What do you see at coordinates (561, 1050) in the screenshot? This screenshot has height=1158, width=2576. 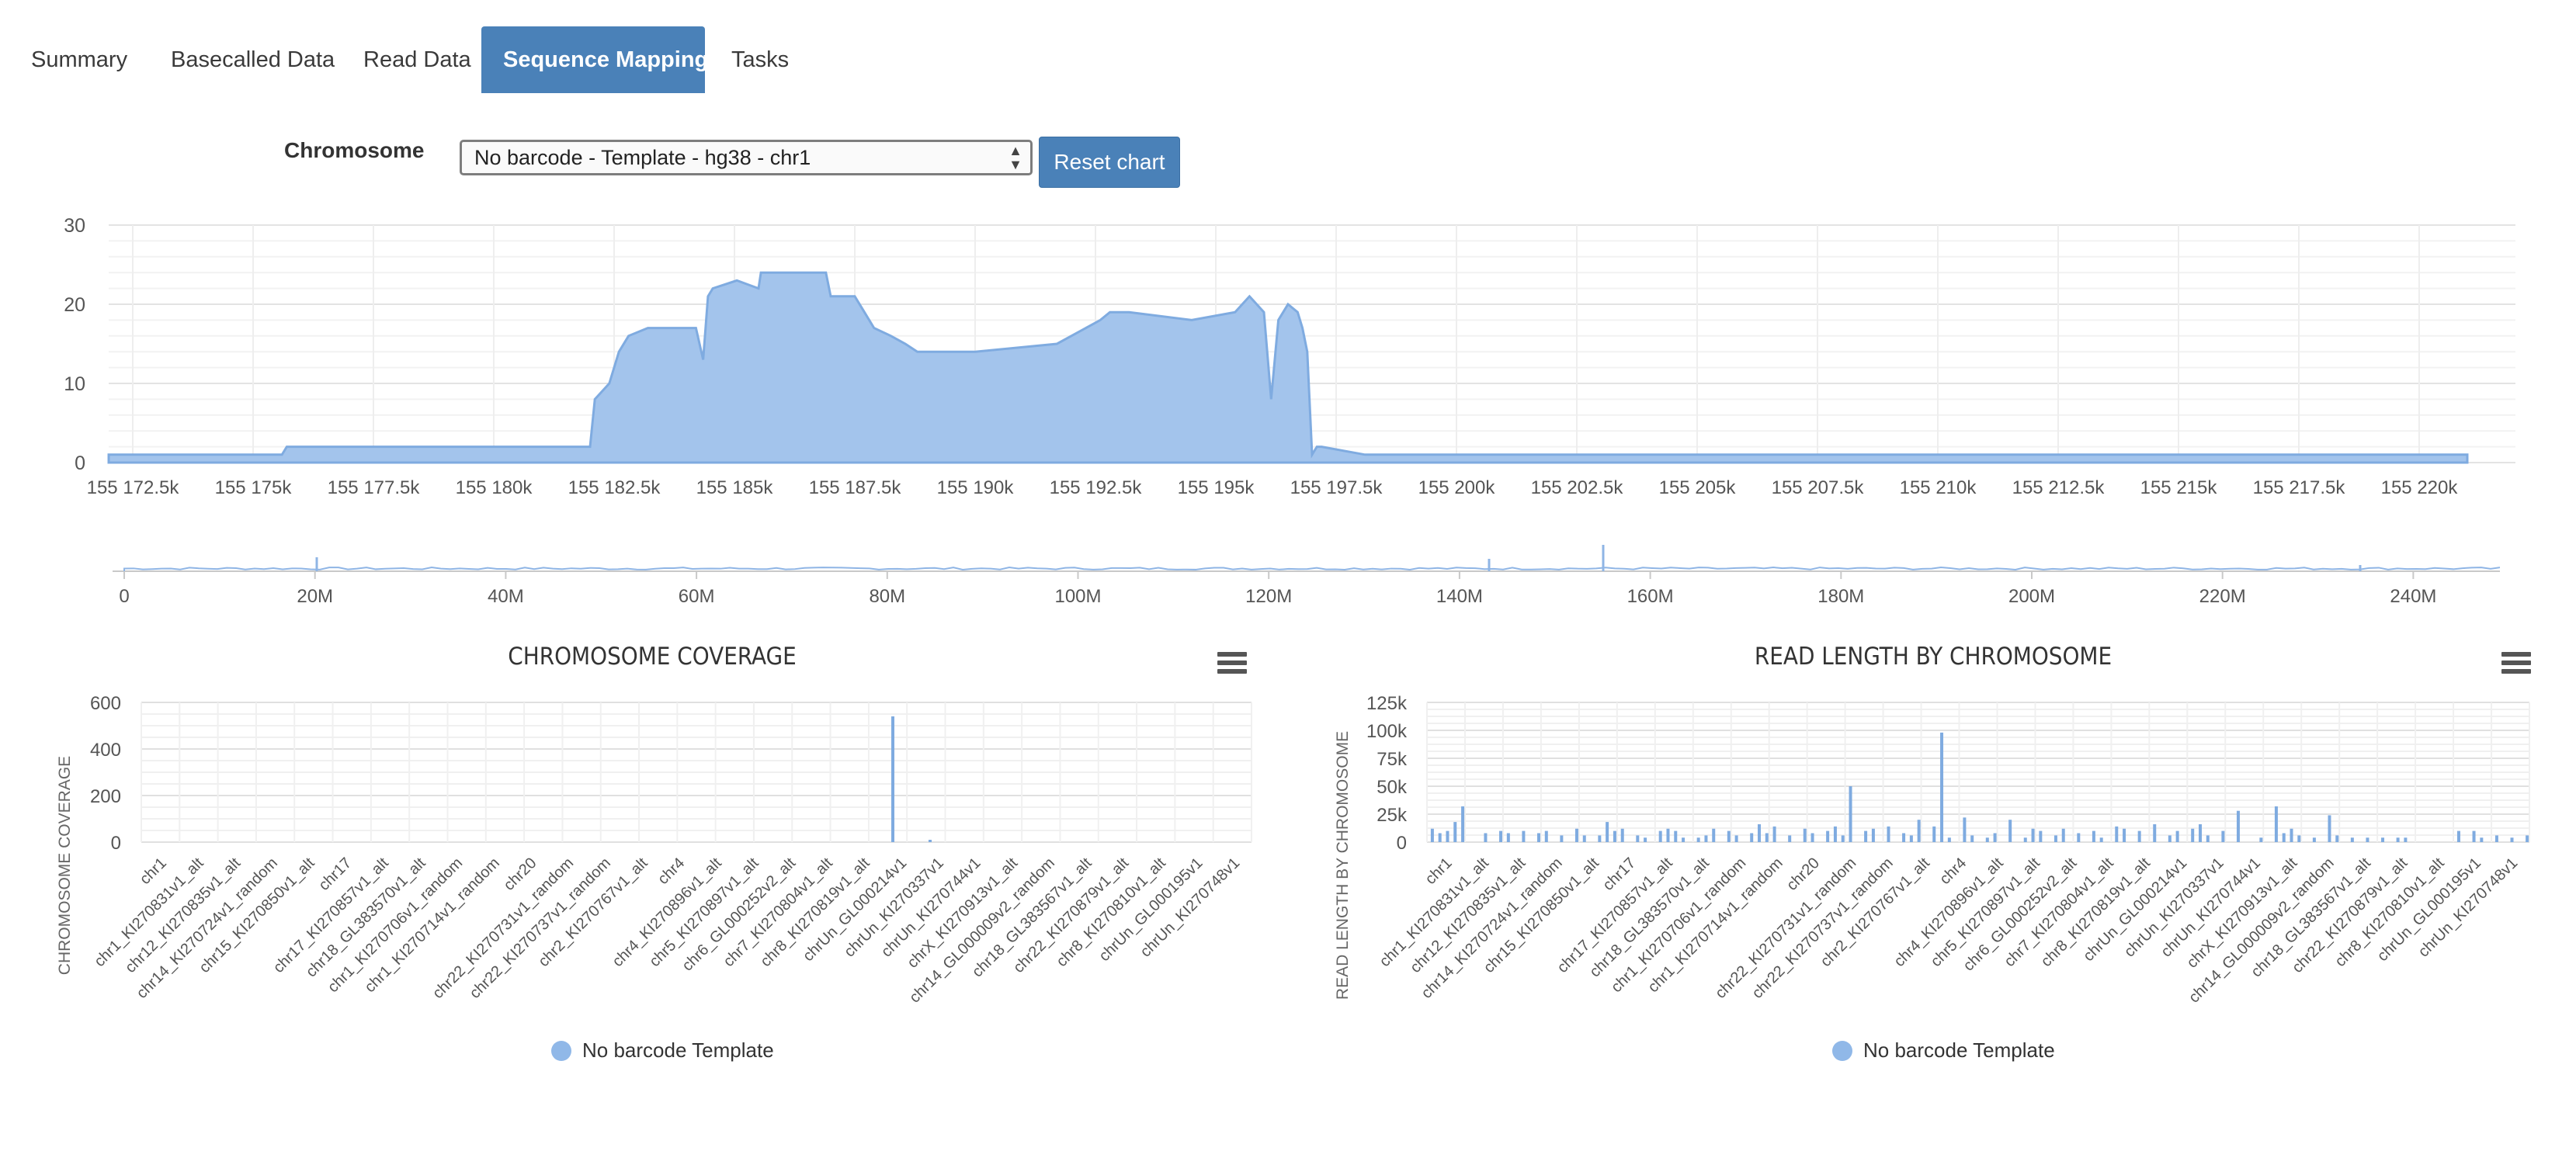 I see `legend-dot-icon` at bounding box center [561, 1050].